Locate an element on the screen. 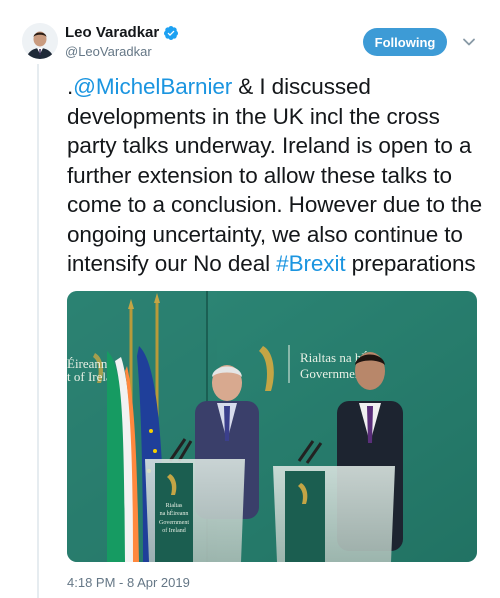 The image size is (500, 598). profile-avatar is located at coordinates (40, 41).